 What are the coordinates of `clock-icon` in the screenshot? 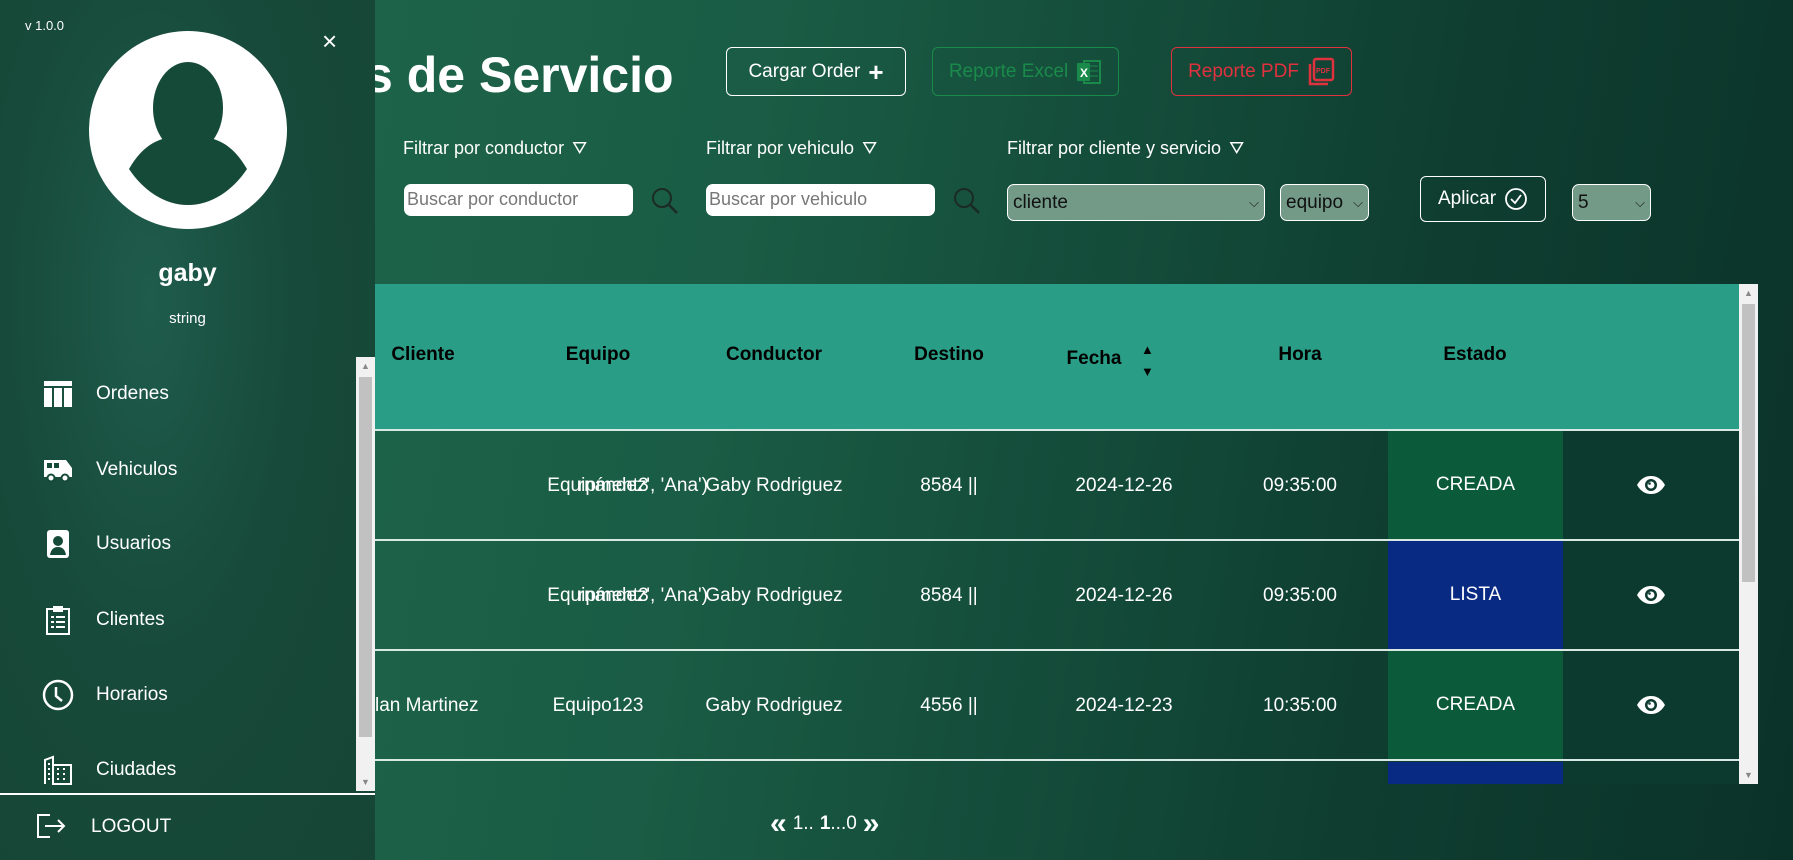 It's located at (58, 695).